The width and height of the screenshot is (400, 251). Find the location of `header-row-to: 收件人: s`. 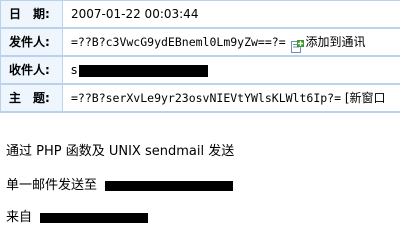

header-row-to: 收件人: s is located at coordinates (200, 70).